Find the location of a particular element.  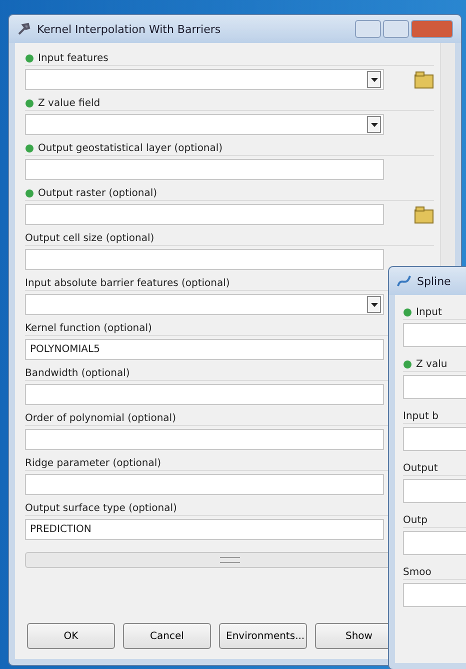

parameter-label: Z value field is located at coordinates (69, 103).